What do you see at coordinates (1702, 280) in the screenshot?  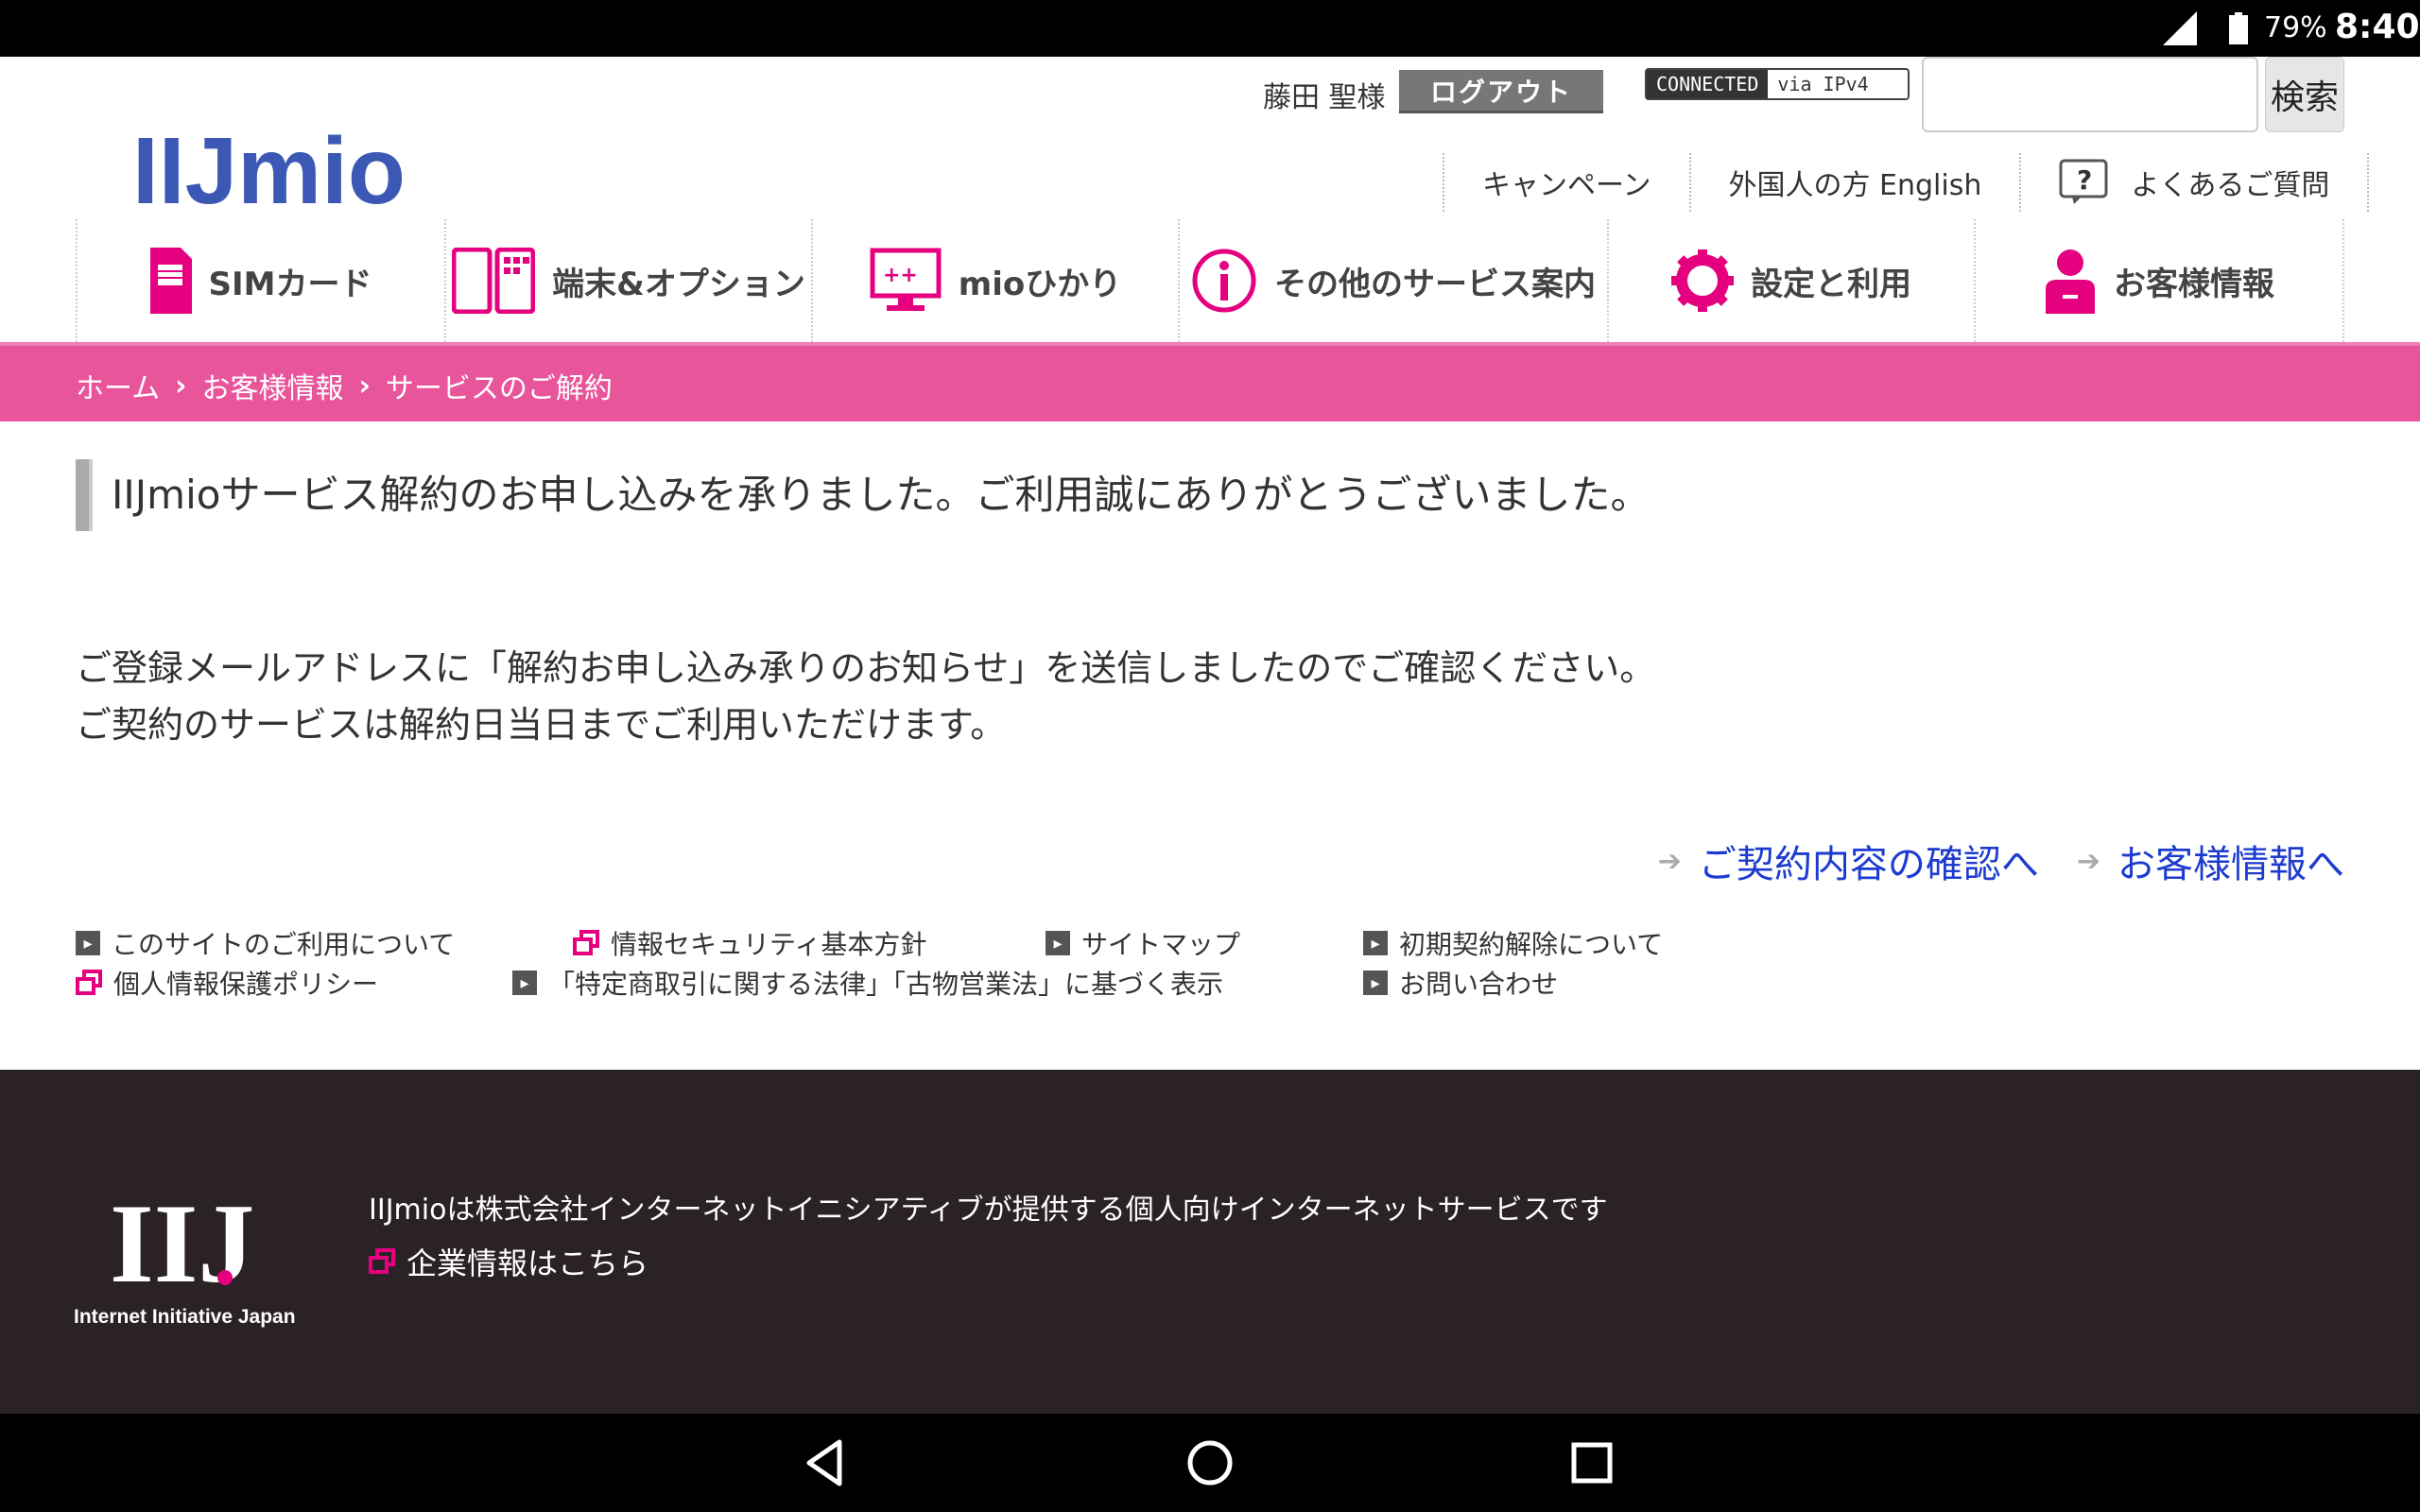 I see `gear-icon` at bounding box center [1702, 280].